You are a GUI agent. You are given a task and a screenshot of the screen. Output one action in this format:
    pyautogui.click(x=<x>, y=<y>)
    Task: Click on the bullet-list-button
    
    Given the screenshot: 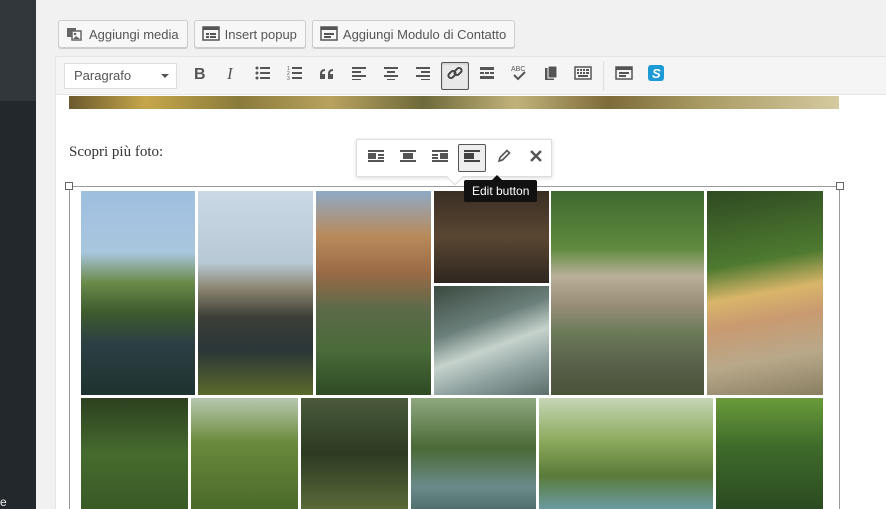 What is the action you would take?
    pyautogui.click(x=263, y=76)
    